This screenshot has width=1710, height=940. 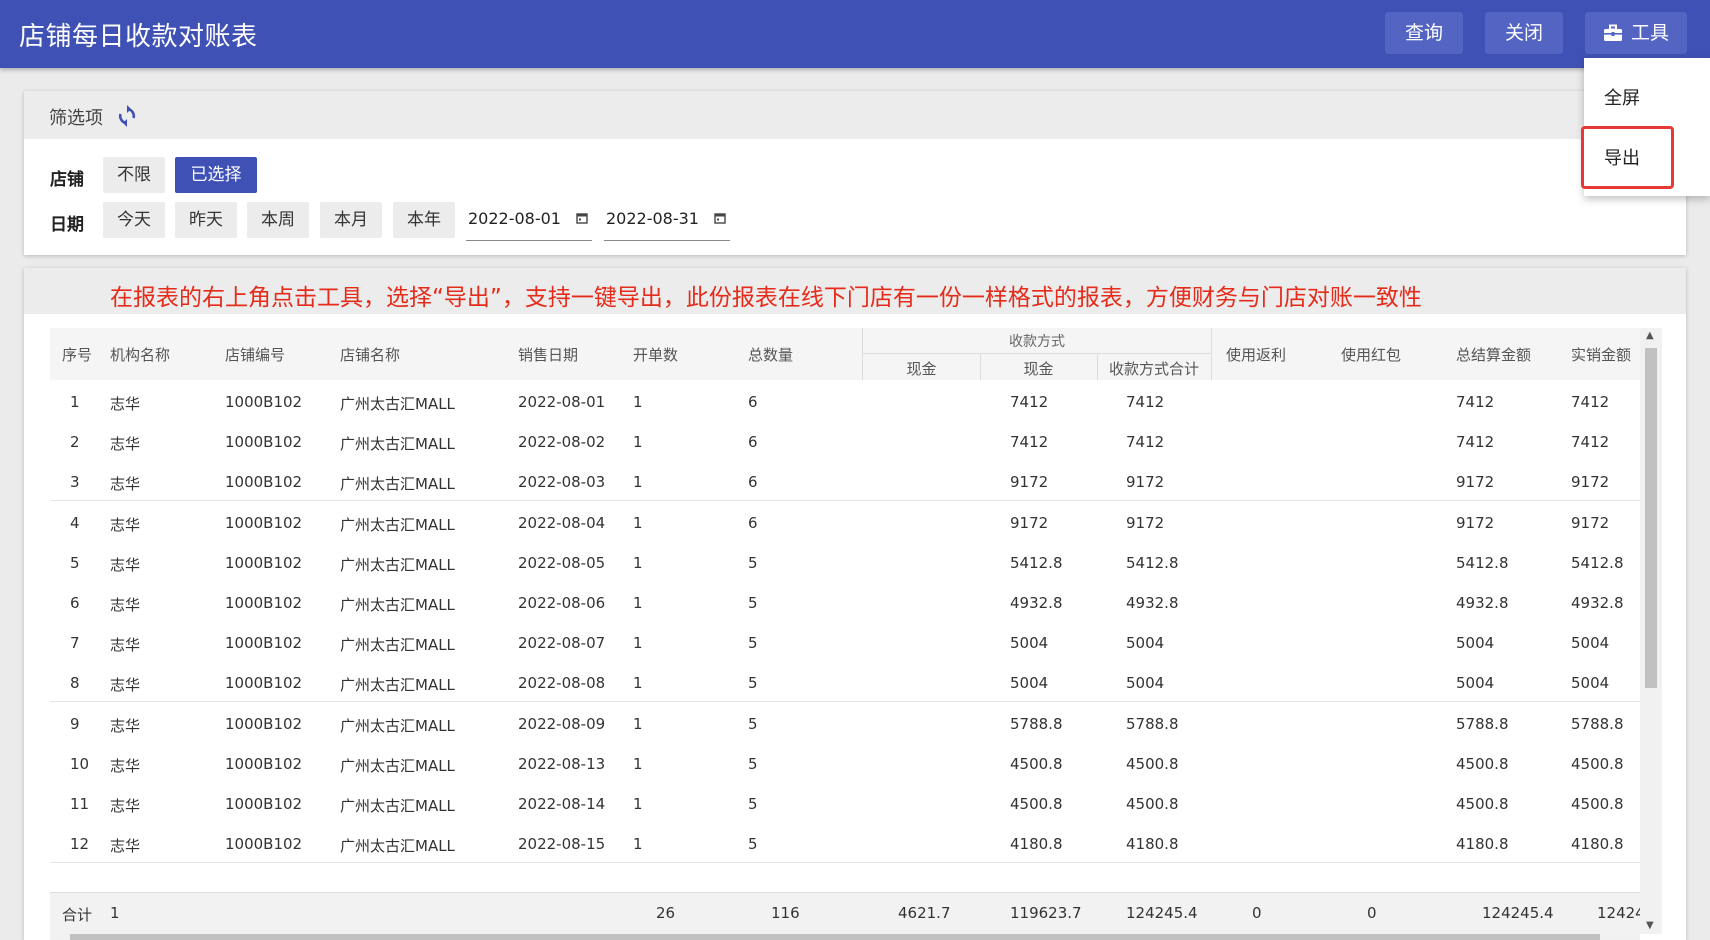 I want to click on totals-pay-total: 124245.4, so click(x=1162, y=913).